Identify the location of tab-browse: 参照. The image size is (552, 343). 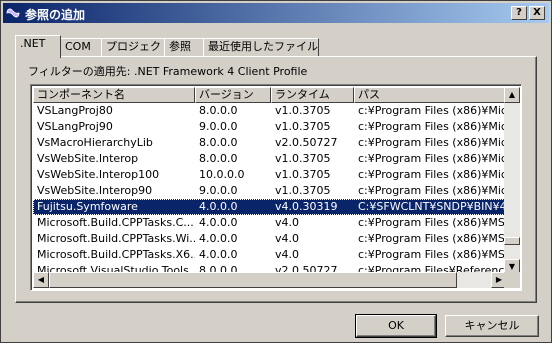
(184, 47).